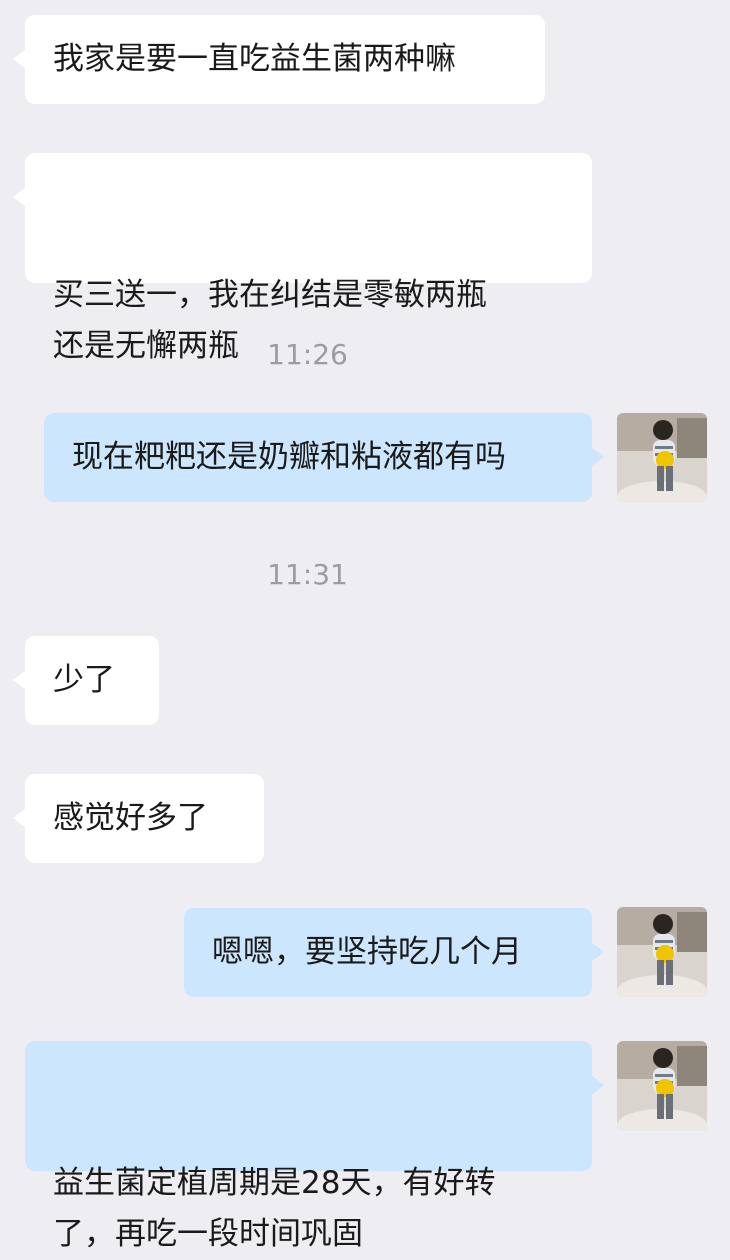 The width and height of the screenshot is (730, 1260). I want to click on incoming-message-bubble: 少了, so click(86, 680).